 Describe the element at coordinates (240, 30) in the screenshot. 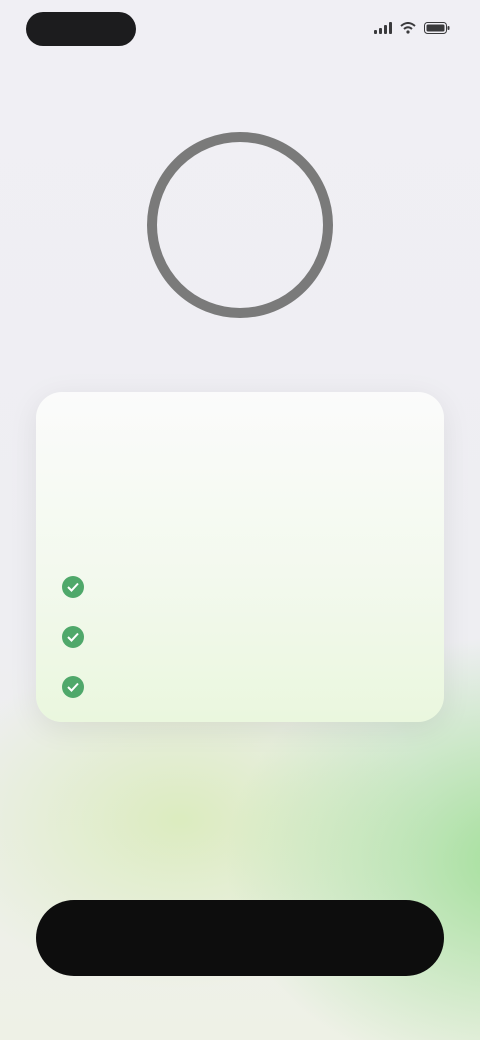

I see `status-bar` at that location.